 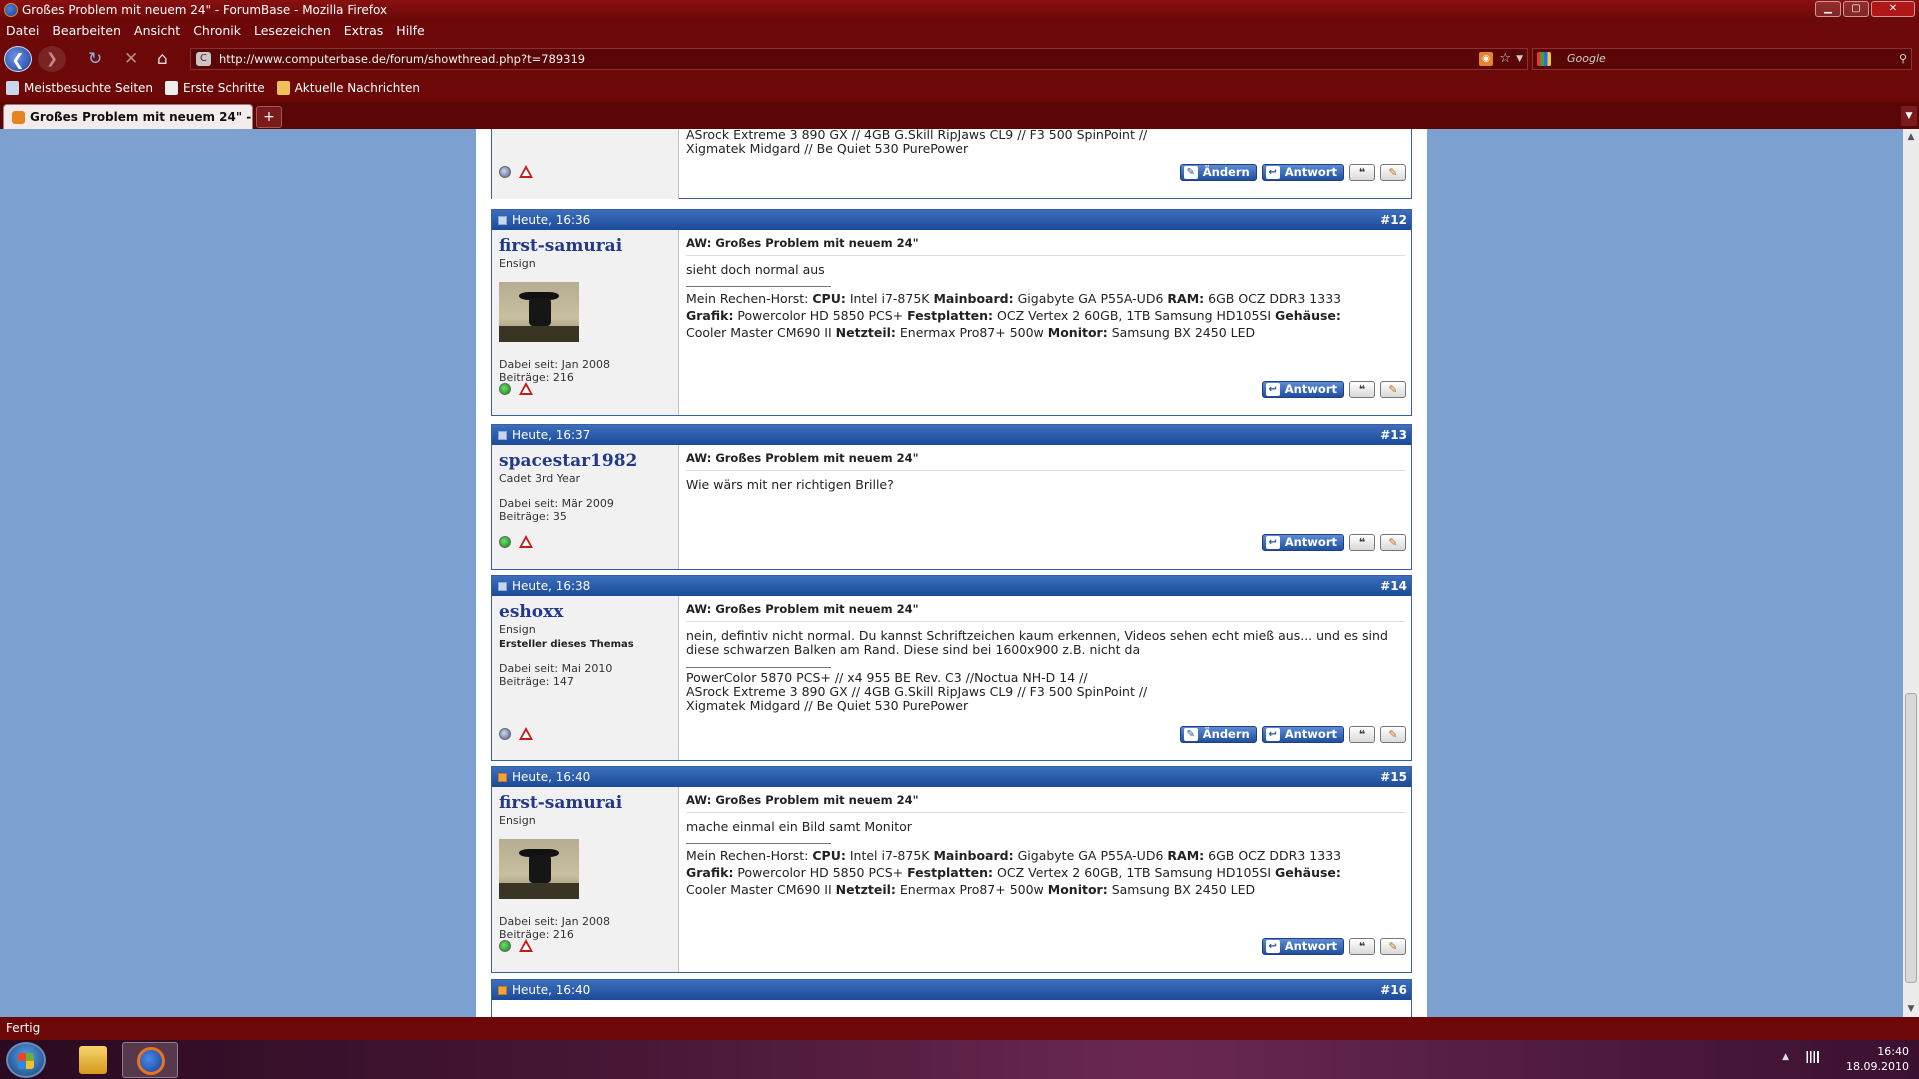 I want to click on close-button: ✕, so click(x=1893, y=9).